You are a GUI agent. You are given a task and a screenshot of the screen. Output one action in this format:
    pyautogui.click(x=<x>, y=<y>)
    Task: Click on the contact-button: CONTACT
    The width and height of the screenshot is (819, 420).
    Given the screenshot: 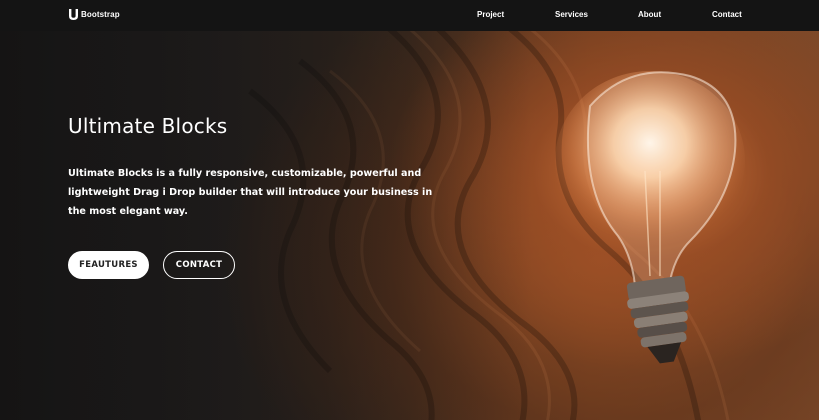 What is the action you would take?
    pyautogui.click(x=199, y=265)
    